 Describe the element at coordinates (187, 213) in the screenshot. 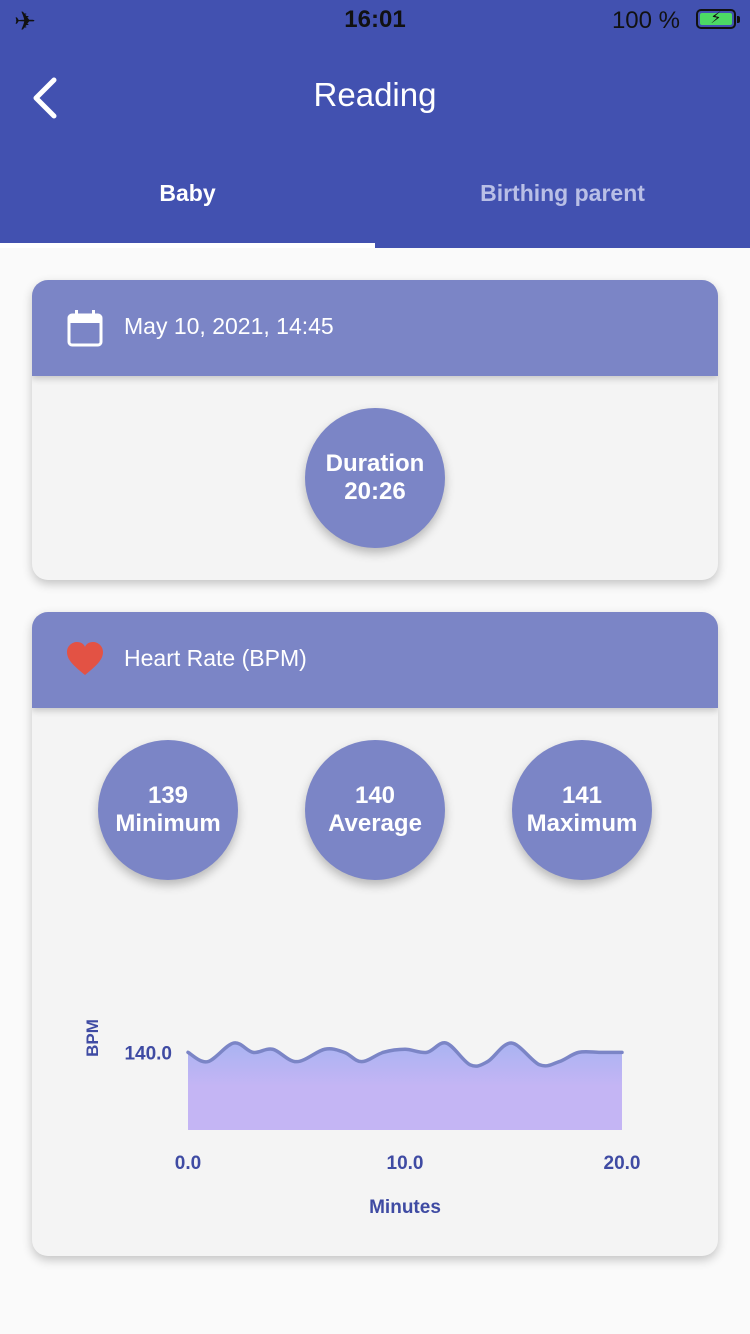

I see `tab-baby: Baby` at that location.